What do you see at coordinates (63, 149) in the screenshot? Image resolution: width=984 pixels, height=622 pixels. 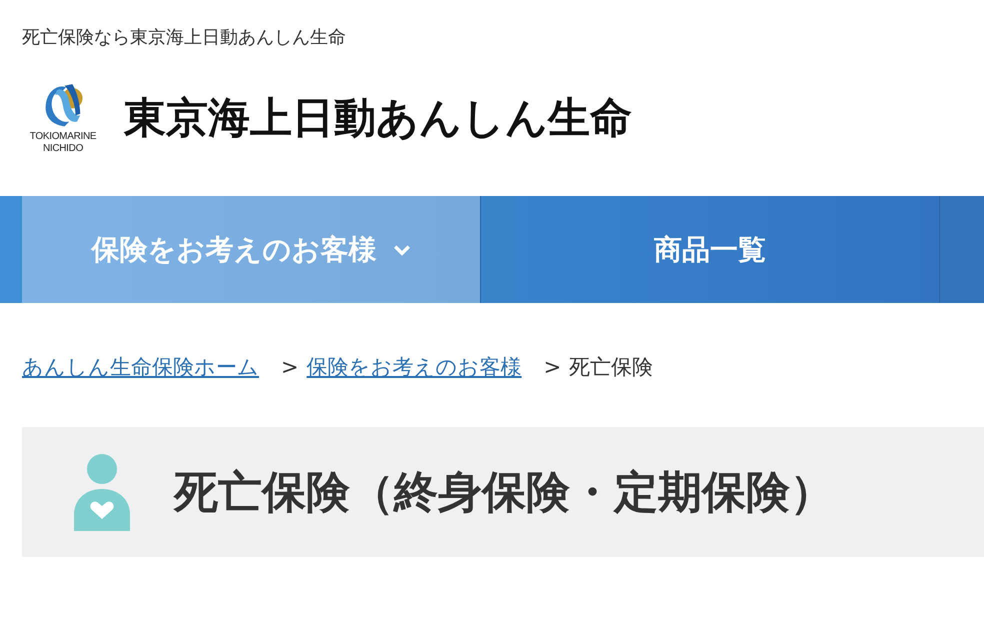 I see `logo-text: NICHIDO` at bounding box center [63, 149].